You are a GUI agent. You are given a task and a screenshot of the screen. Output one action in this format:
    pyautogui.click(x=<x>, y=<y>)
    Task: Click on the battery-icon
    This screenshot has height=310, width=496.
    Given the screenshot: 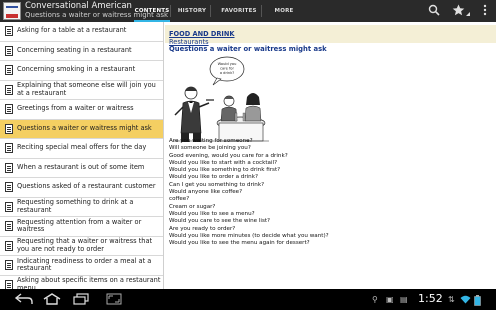 What is the action you would take?
    pyautogui.click(x=477, y=301)
    